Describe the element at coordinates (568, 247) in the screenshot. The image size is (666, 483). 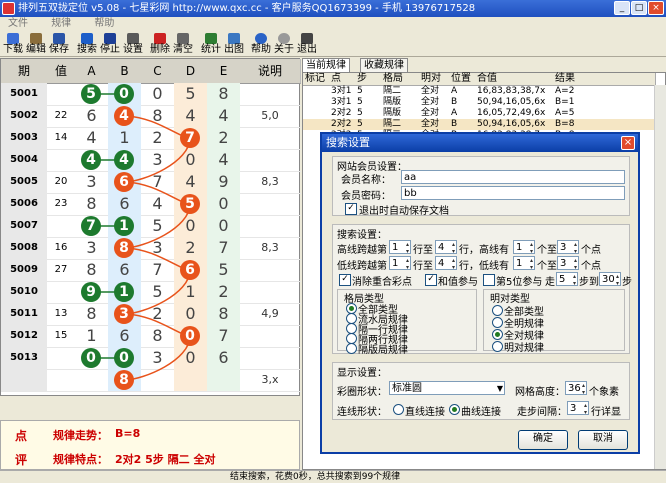
I see `high-count-to-stepper: 3` at that location.